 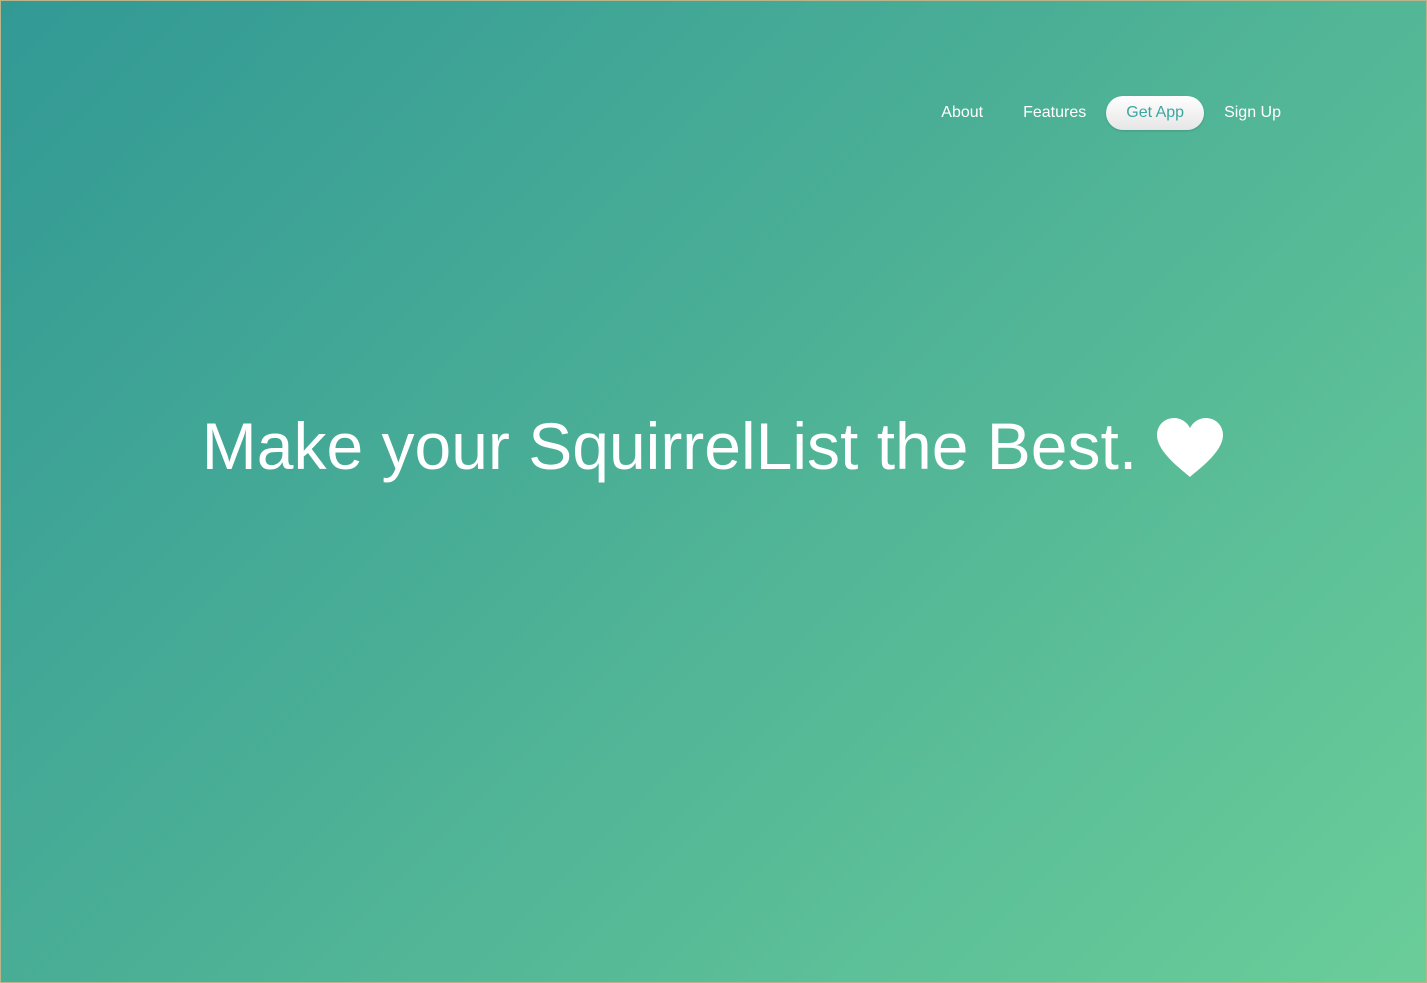 What do you see at coordinates (1155, 113) in the screenshot?
I see `get-app-button: Get App` at bounding box center [1155, 113].